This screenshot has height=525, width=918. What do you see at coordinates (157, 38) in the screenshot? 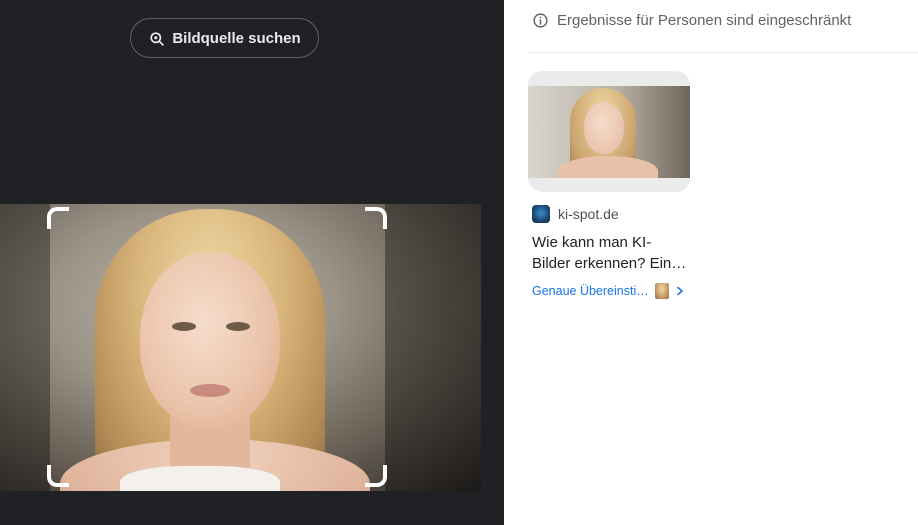
I see `lens-search-icon` at bounding box center [157, 38].